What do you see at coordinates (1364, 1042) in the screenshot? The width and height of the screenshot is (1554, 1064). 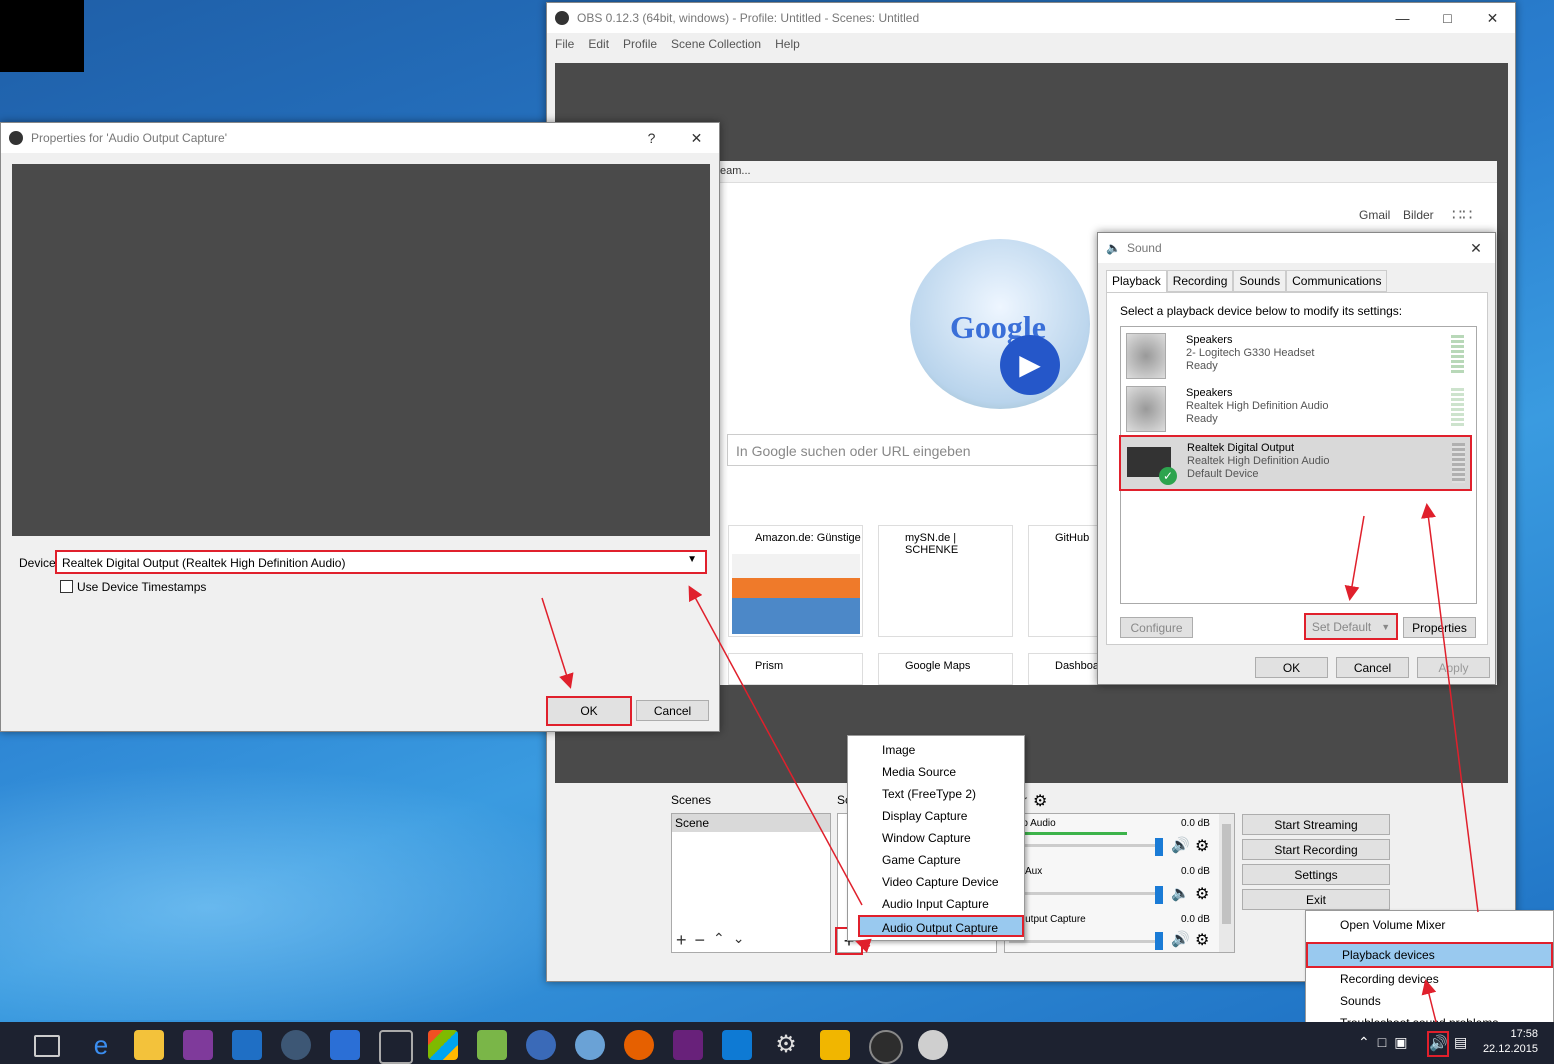 I see `chevron-up-icon: ⌃` at bounding box center [1364, 1042].